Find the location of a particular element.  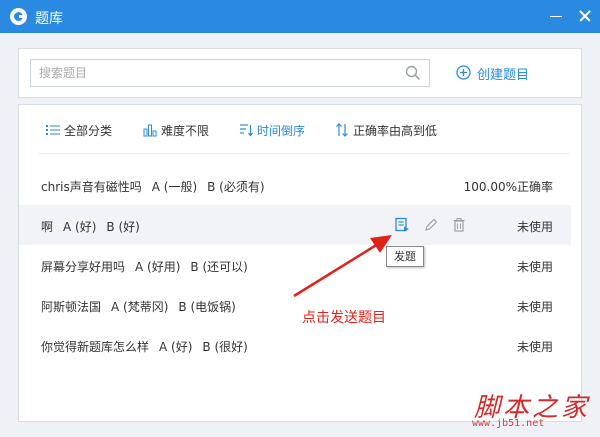

sort-time-icon is located at coordinates (246, 130).